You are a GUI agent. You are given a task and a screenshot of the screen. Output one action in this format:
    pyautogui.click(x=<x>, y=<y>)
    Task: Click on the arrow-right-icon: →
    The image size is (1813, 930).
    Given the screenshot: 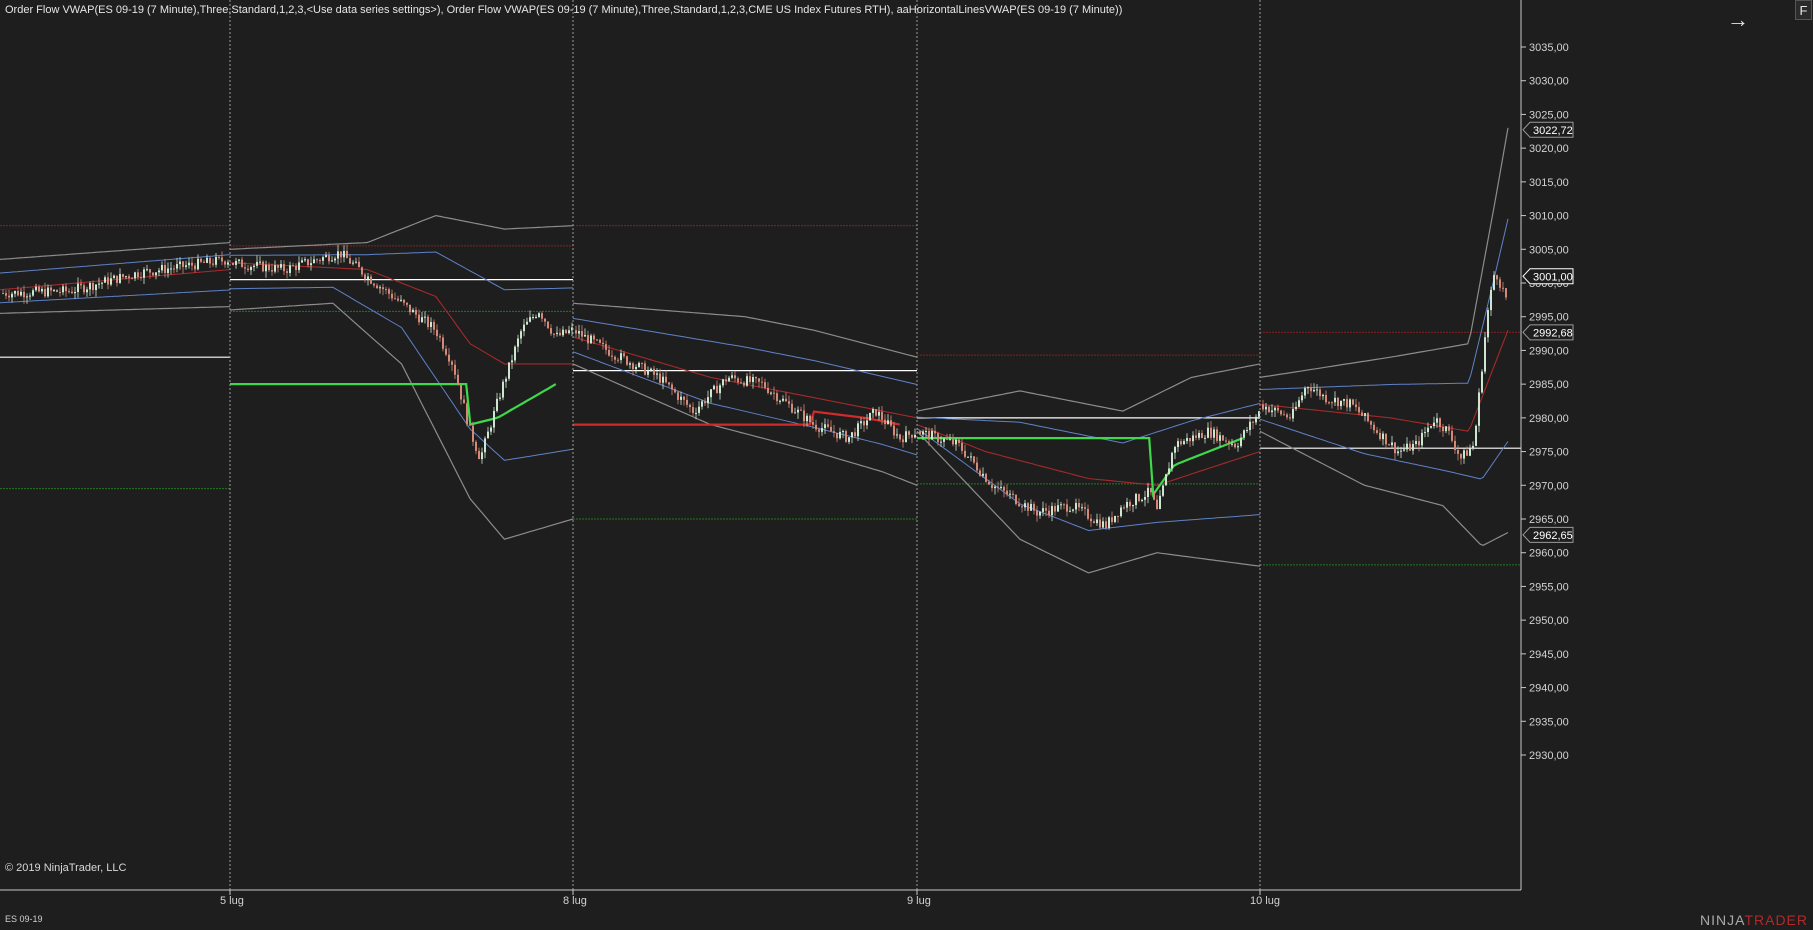 What is the action you would take?
    pyautogui.click(x=1738, y=20)
    